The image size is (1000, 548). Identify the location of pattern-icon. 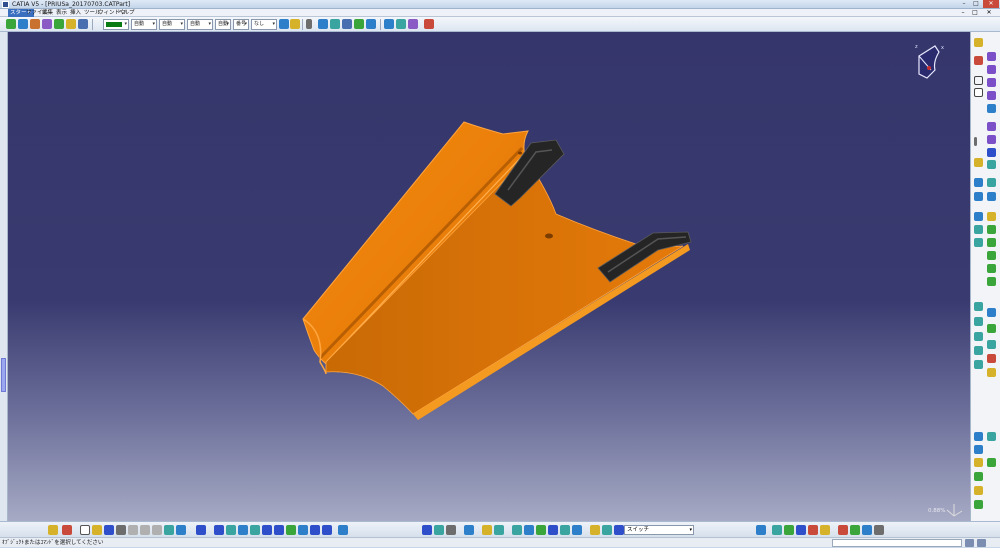
(991, 255).